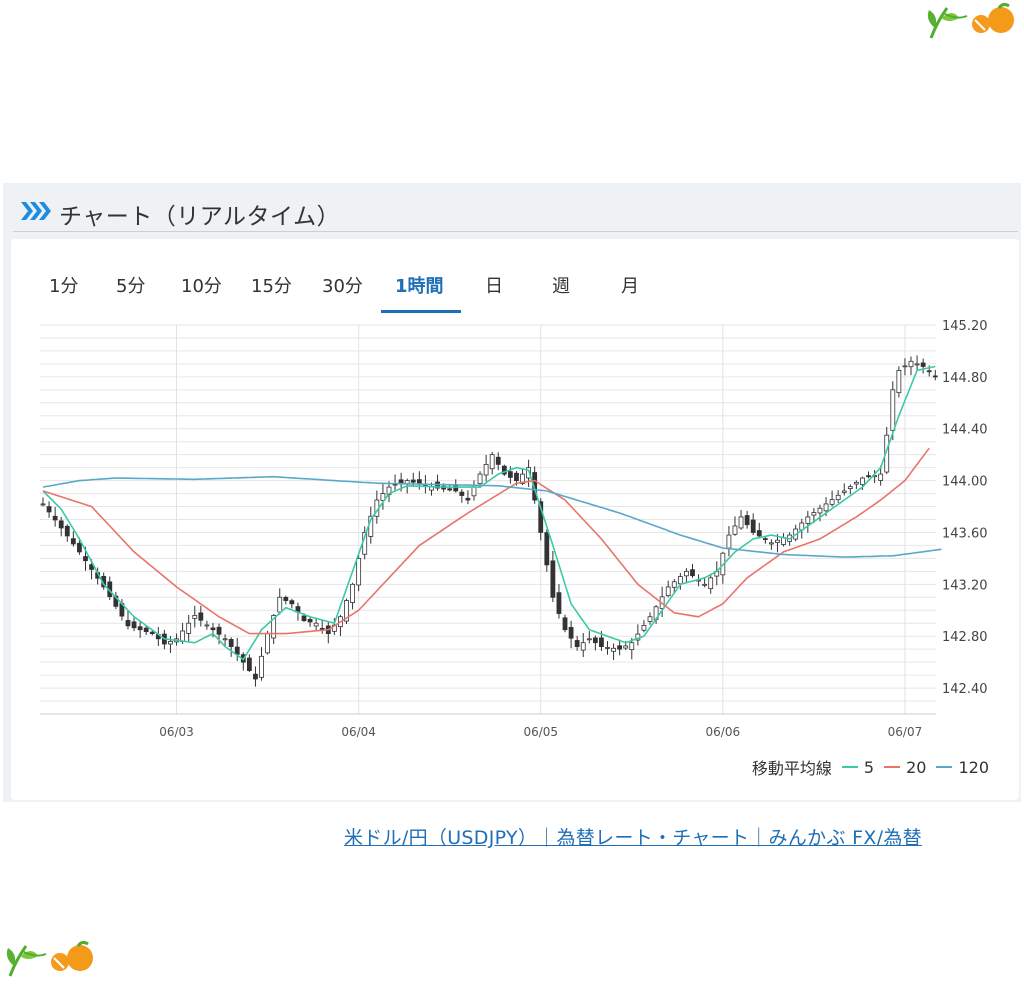 The width and height of the screenshot is (1024, 985). I want to click on y-tick-label: 143.60, so click(965, 533).